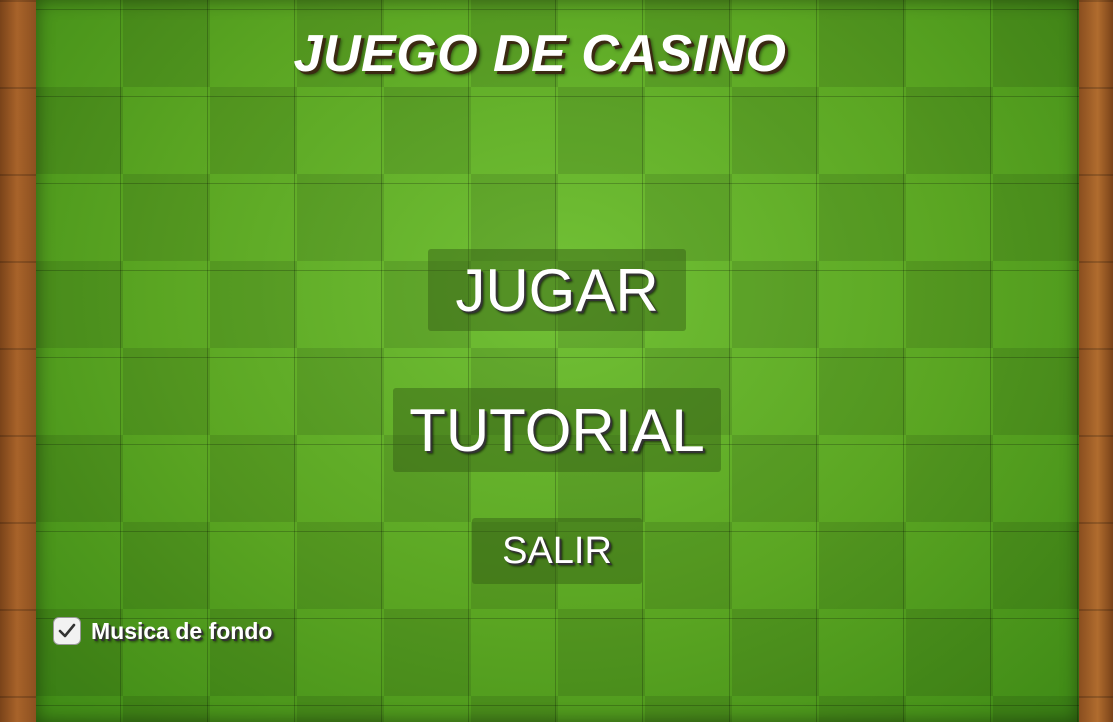  I want to click on play-button: JUGAR, so click(557, 290).